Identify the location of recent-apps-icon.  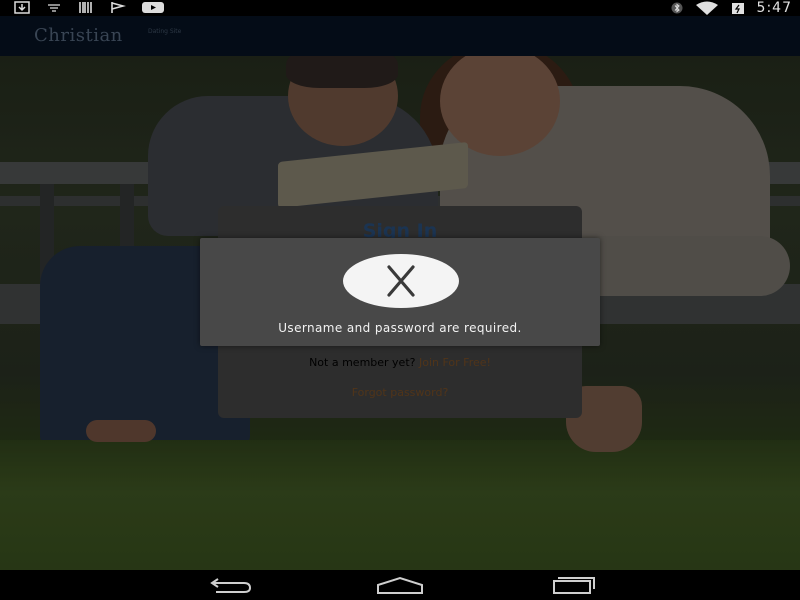
(573, 585).